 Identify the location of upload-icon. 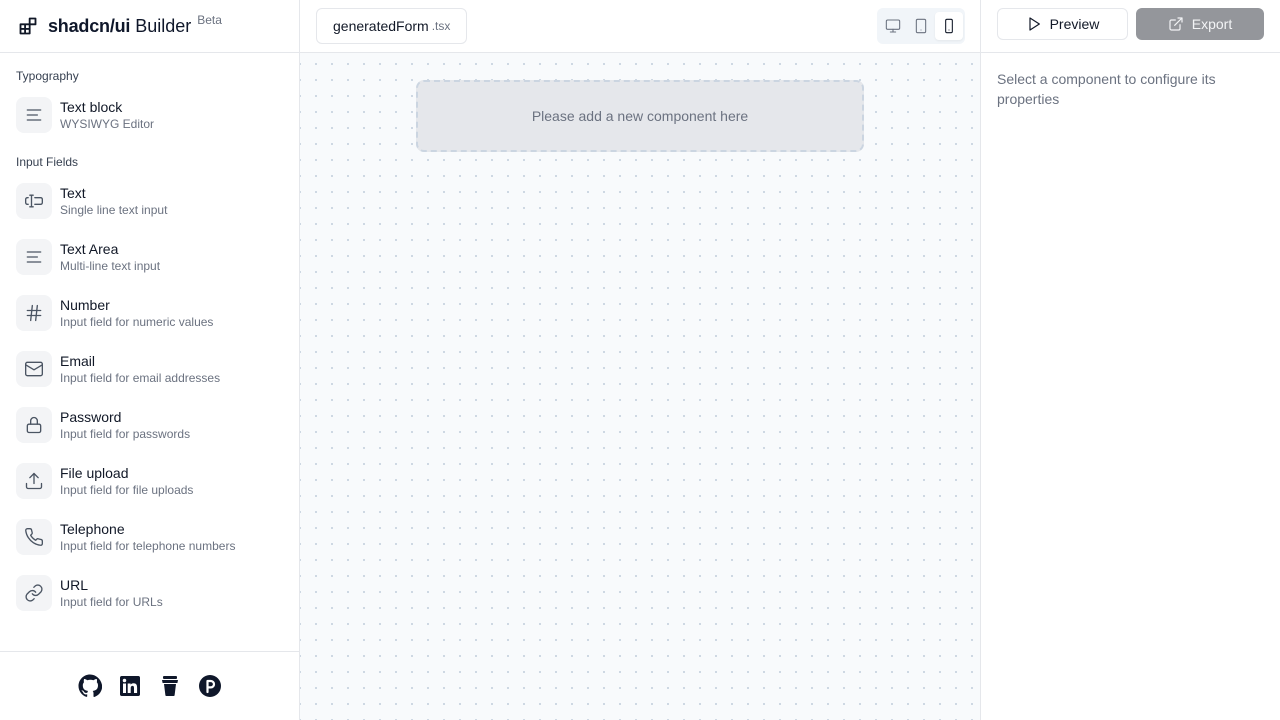
(34, 481).